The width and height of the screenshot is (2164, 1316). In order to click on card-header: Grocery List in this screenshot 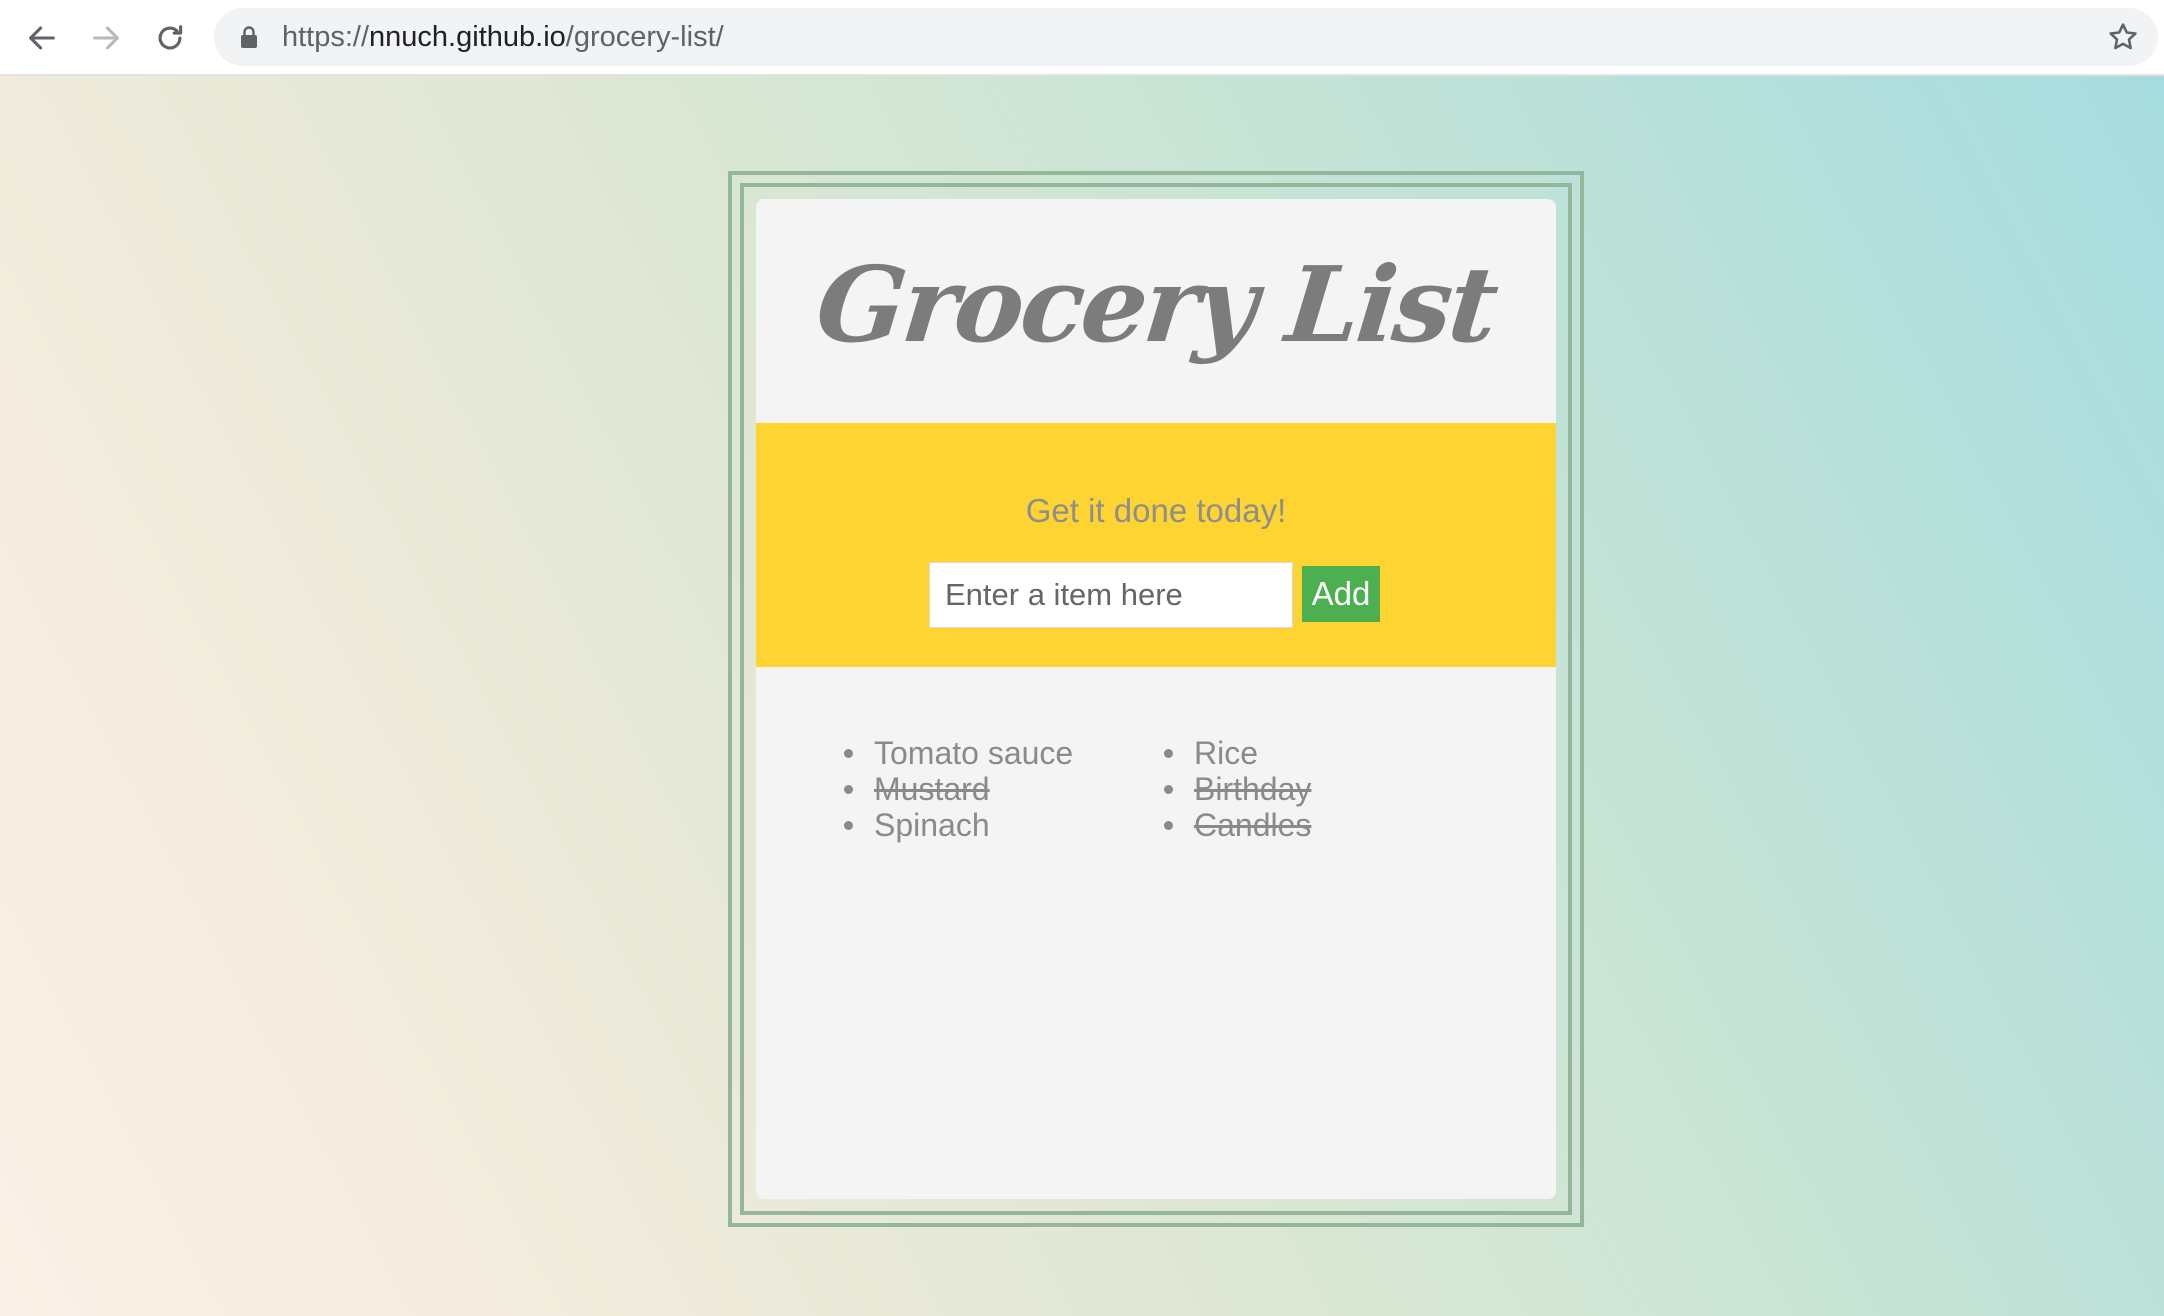, I will do `click(1156, 311)`.